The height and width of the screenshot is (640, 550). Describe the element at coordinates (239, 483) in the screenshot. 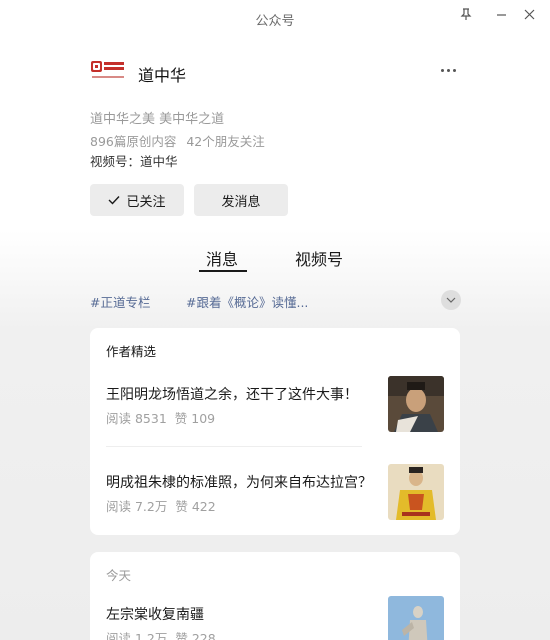

I see `article-title: 明成祖朱棣的标准照，为何来自布达拉宫？` at that location.